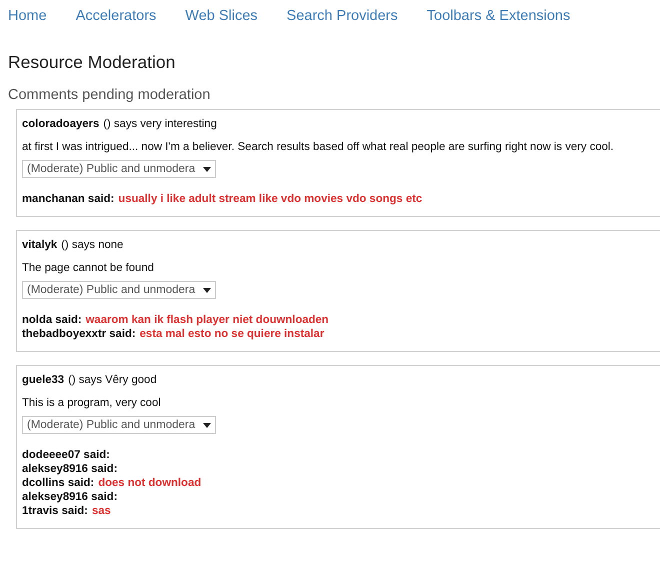  Describe the element at coordinates (498, 16) in the screenshot. I see `nav-link: Toolbars & Extensions` at that location.